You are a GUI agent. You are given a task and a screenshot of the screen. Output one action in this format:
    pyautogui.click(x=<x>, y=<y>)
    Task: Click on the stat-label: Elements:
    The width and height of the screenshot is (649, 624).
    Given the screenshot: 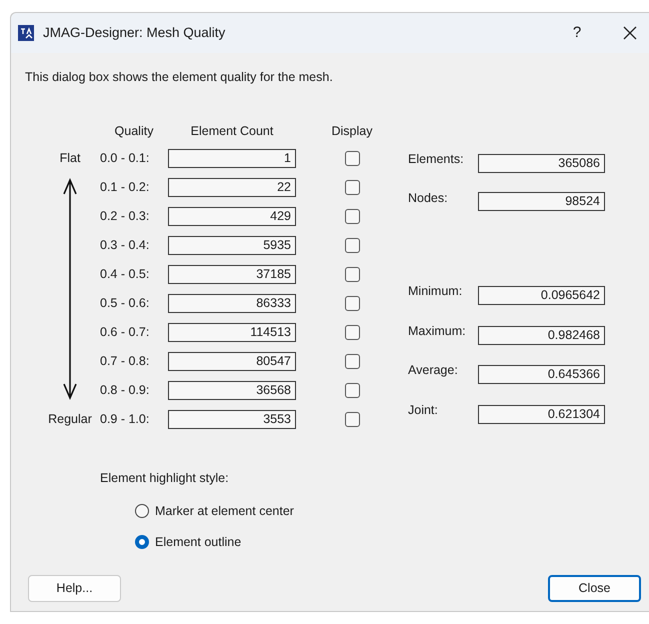 What is the action you would take?
    pyautogui.click(x=436, y=159)
    